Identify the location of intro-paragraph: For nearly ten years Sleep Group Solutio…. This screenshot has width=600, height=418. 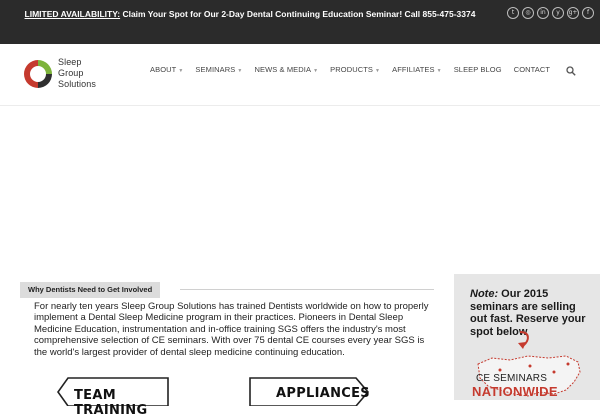
(231, 329).